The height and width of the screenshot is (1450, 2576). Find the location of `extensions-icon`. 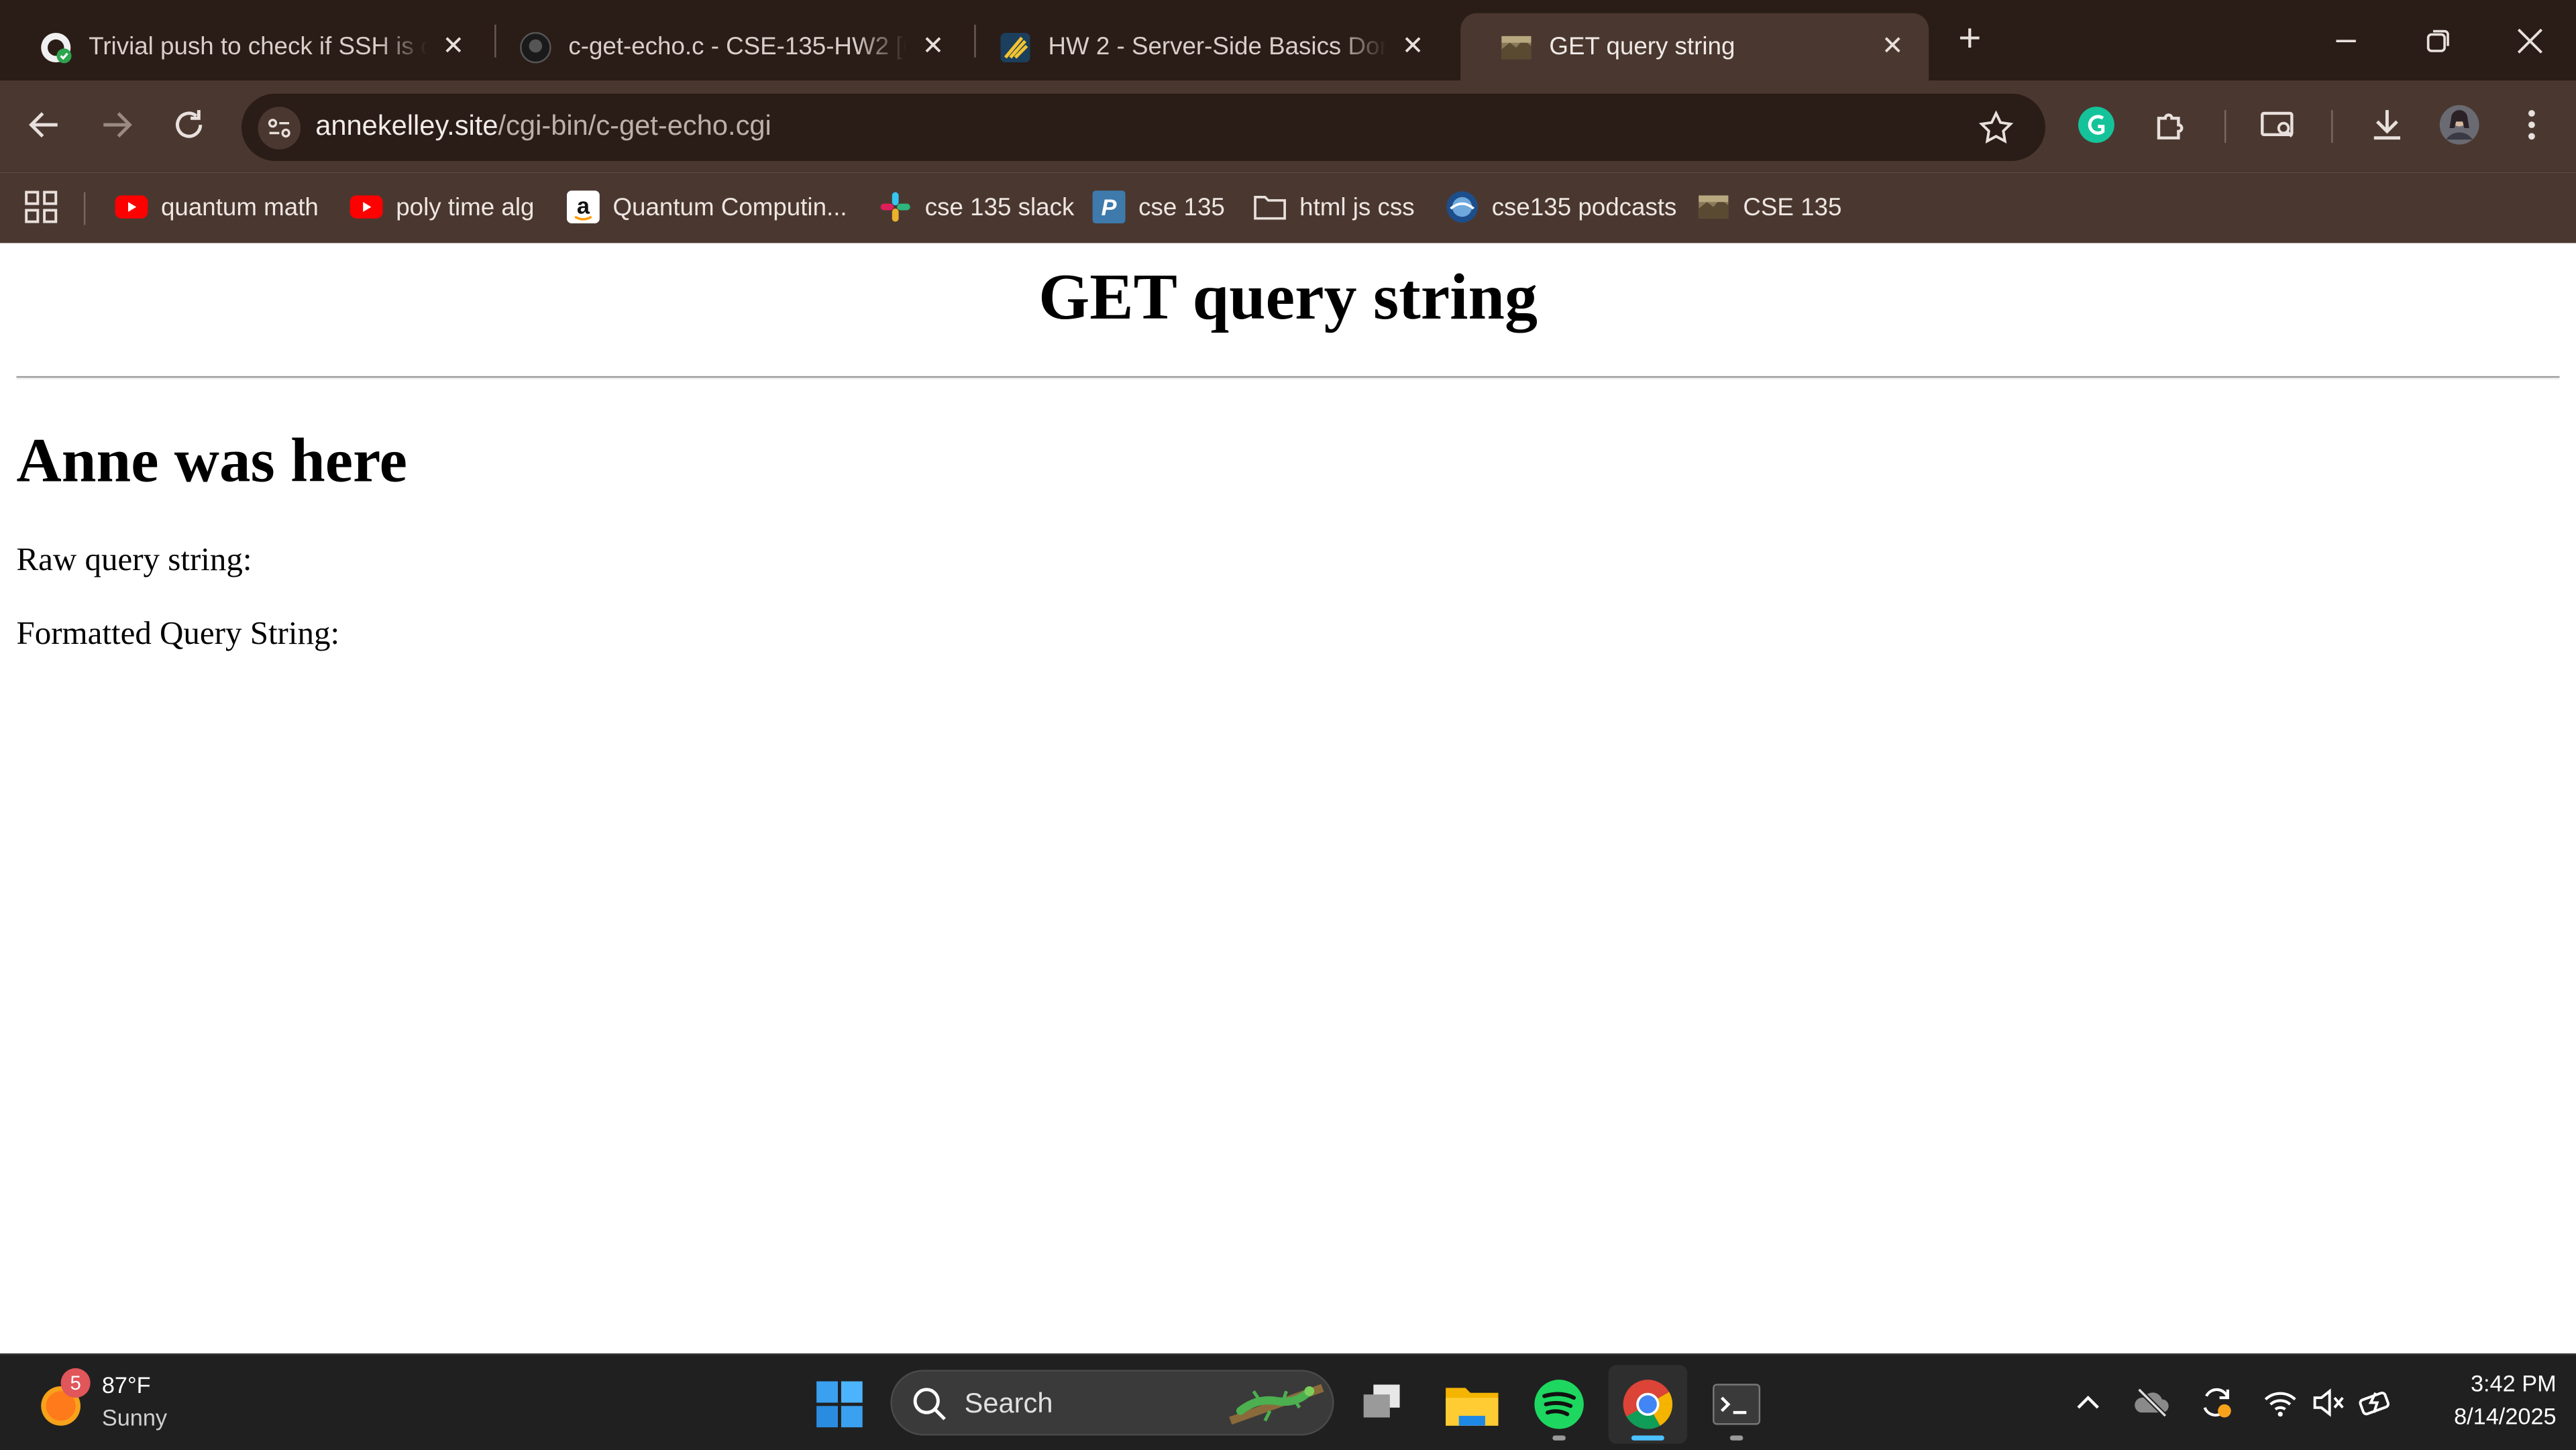

extensions-icon is located at coordinates (2172, 124).